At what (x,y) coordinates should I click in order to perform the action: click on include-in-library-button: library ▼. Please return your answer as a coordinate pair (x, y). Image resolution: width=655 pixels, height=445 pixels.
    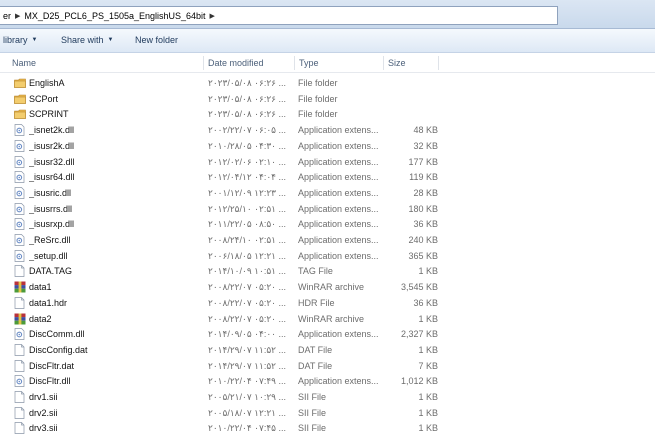
    Looking at the image, I should click on (20, 40).